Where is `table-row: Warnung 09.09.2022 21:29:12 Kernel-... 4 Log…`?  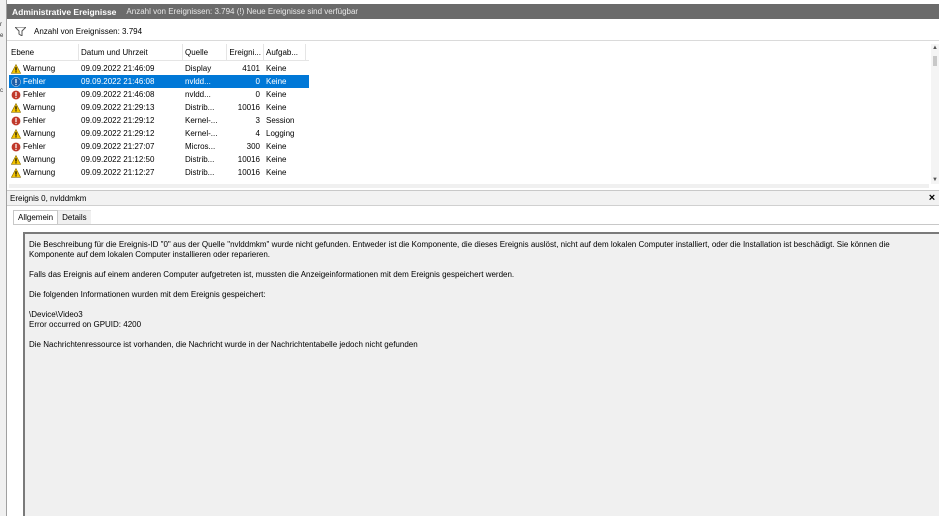 table-row: Warnung 09.09.2022 21:29:12 Kernel-... 4 Log… is located at coordinates (159, 133).